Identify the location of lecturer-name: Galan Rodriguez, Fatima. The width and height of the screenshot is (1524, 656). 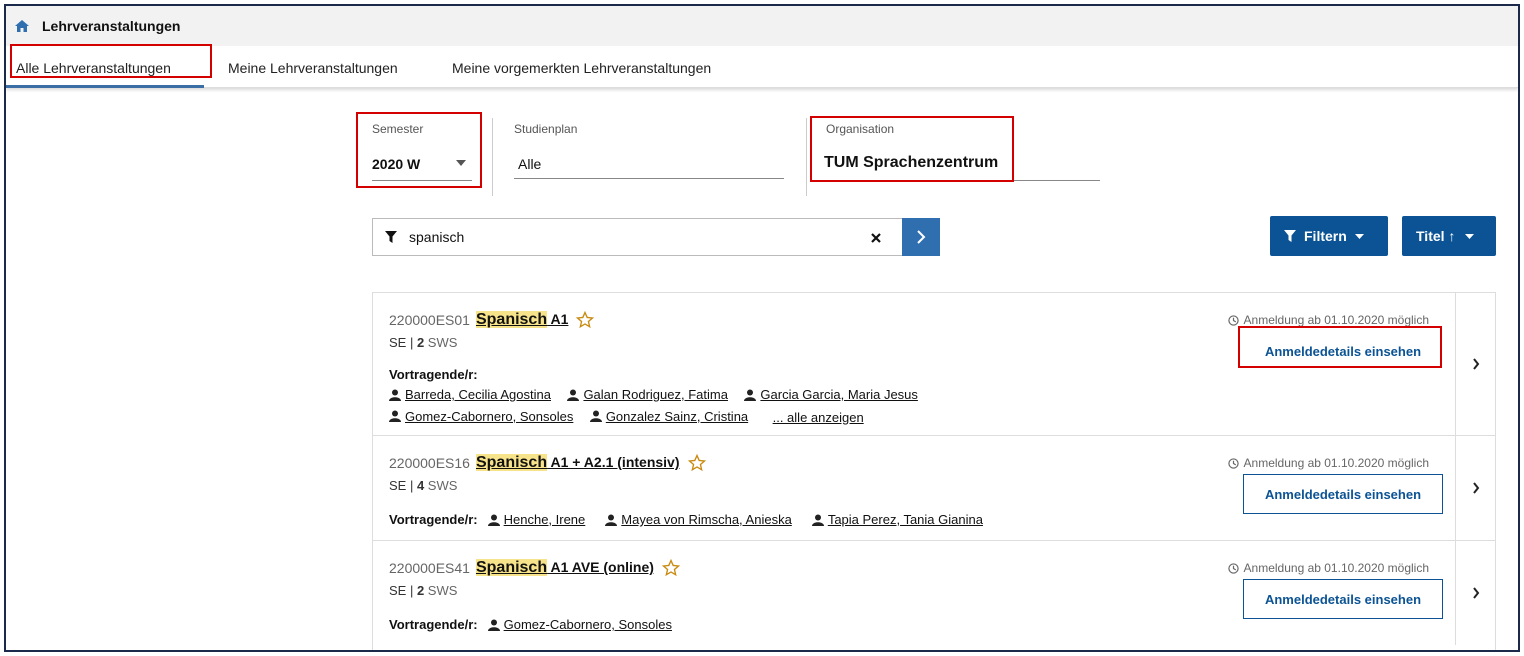
(655, 394).